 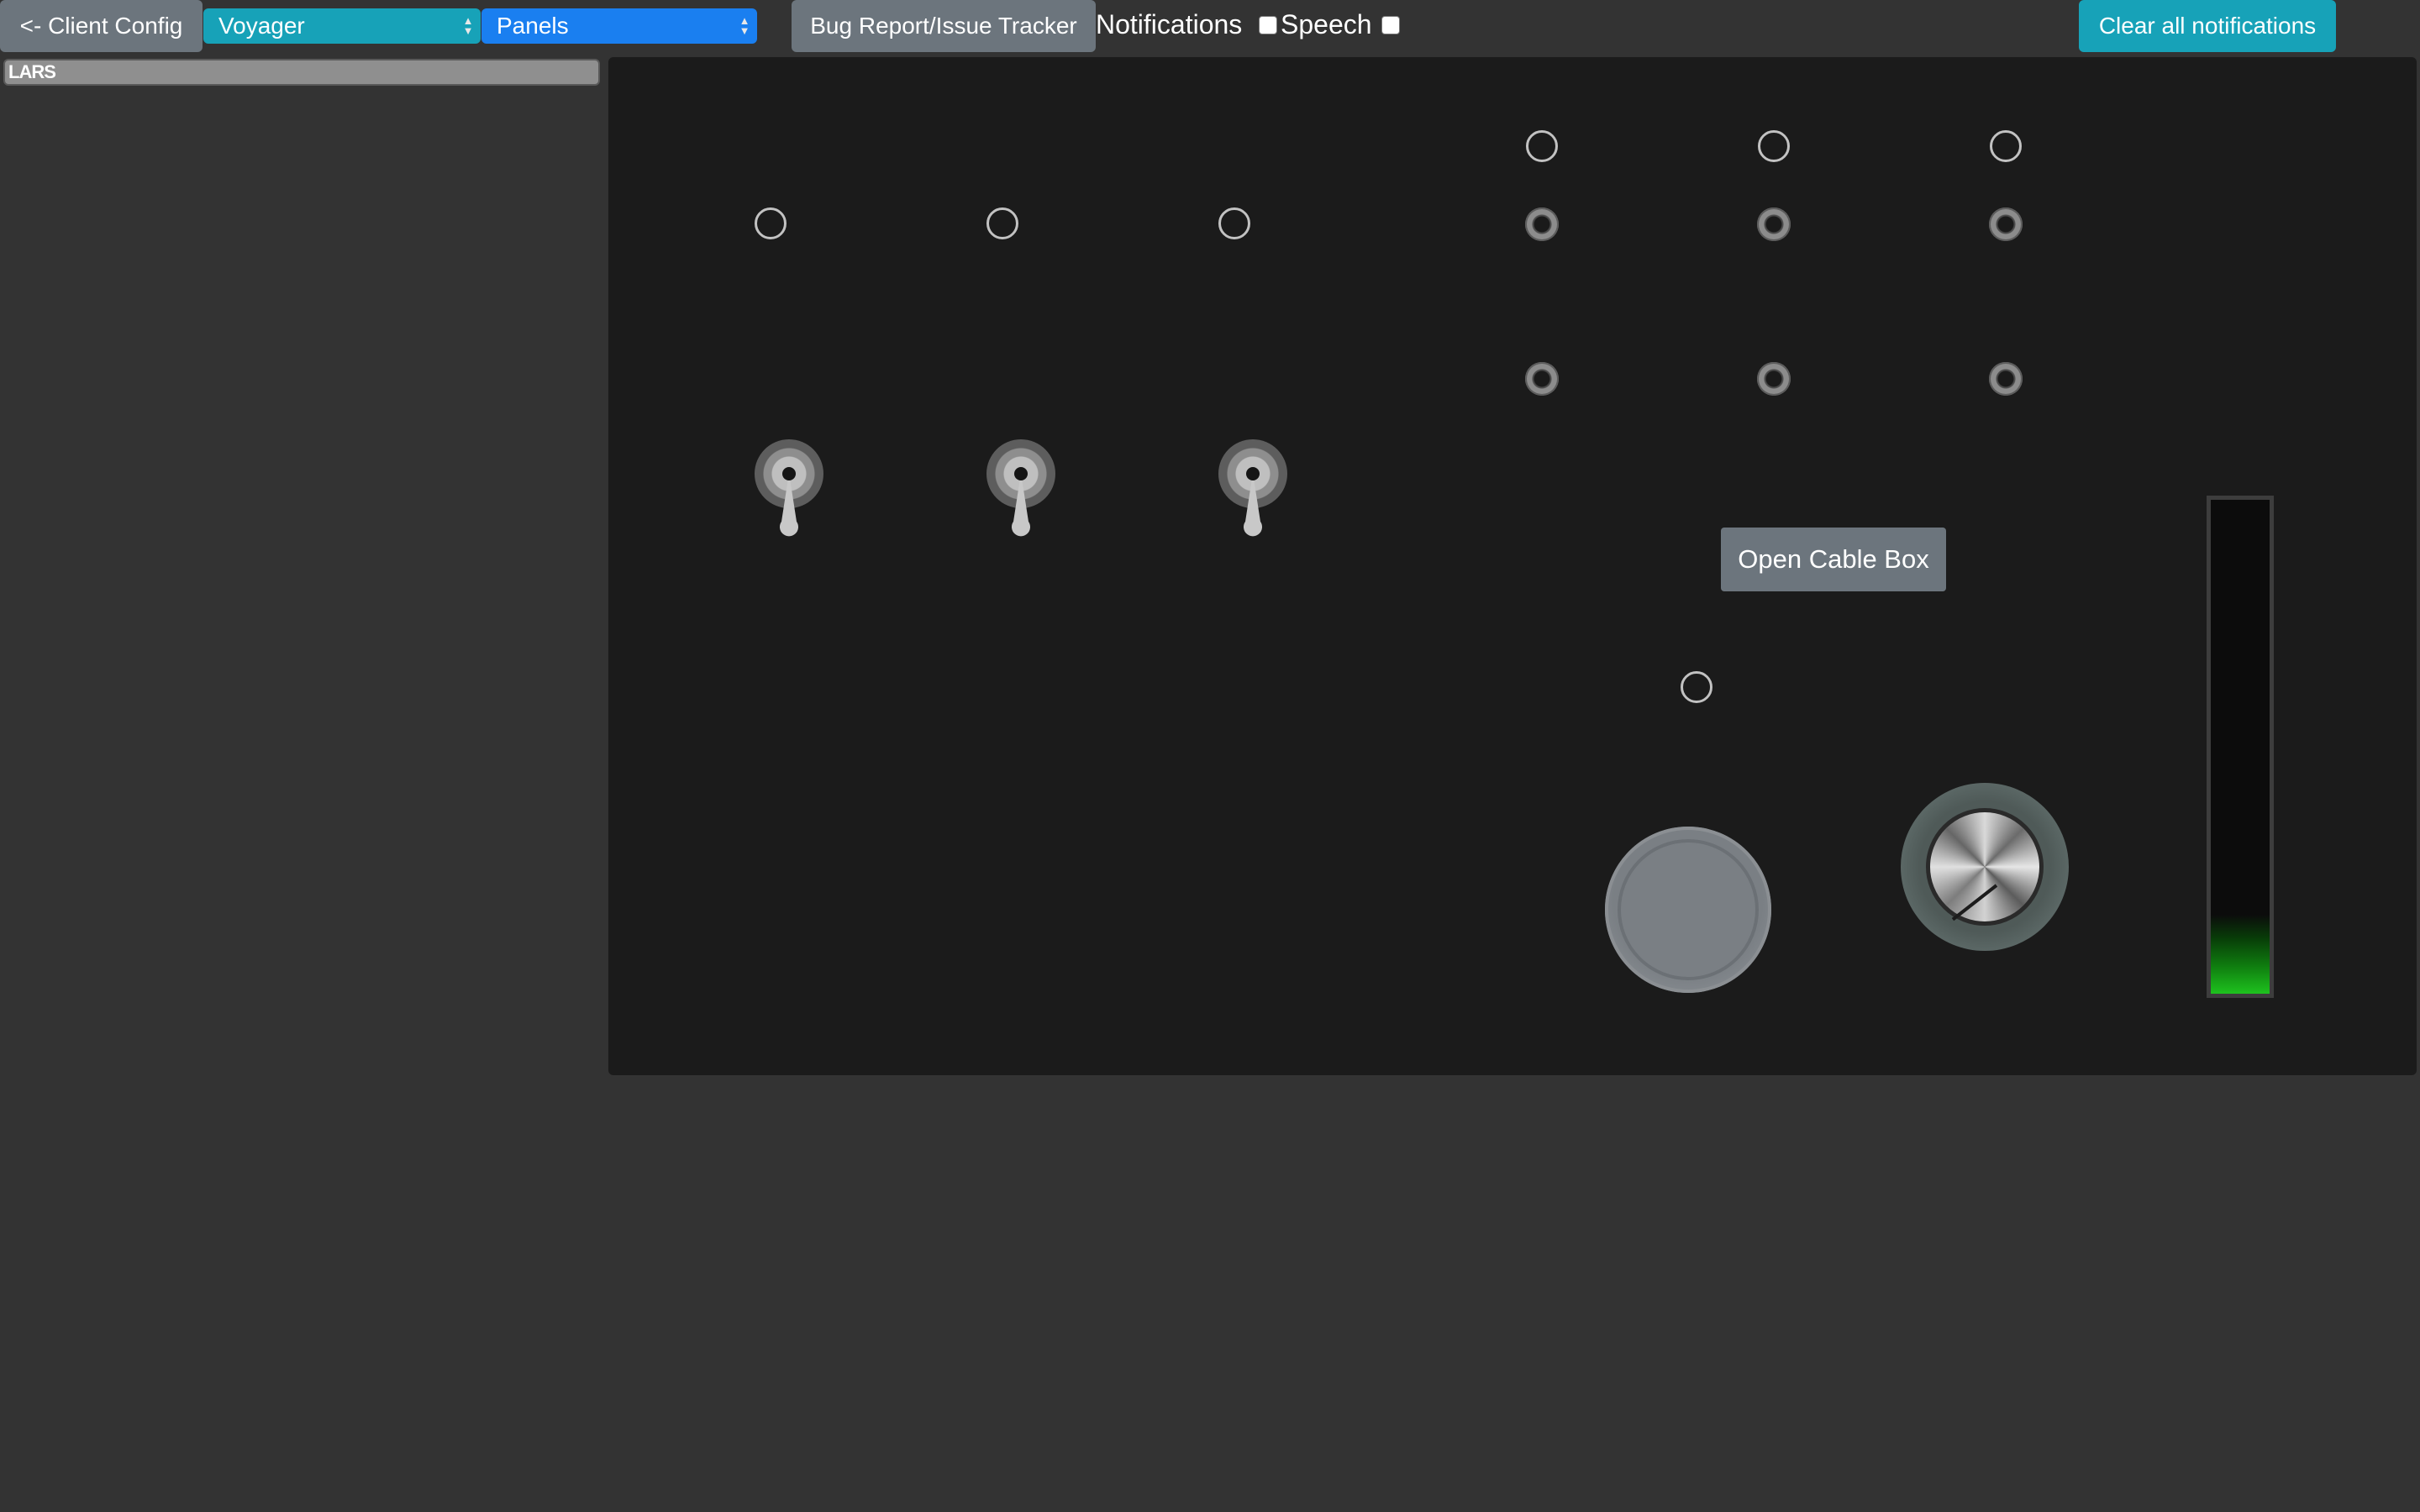 What do you see at coordinates (944, 26) in the screenshot?
I see `bug-report-button: Bug Report/Issue Tracker` at bounding box center [944, 26].